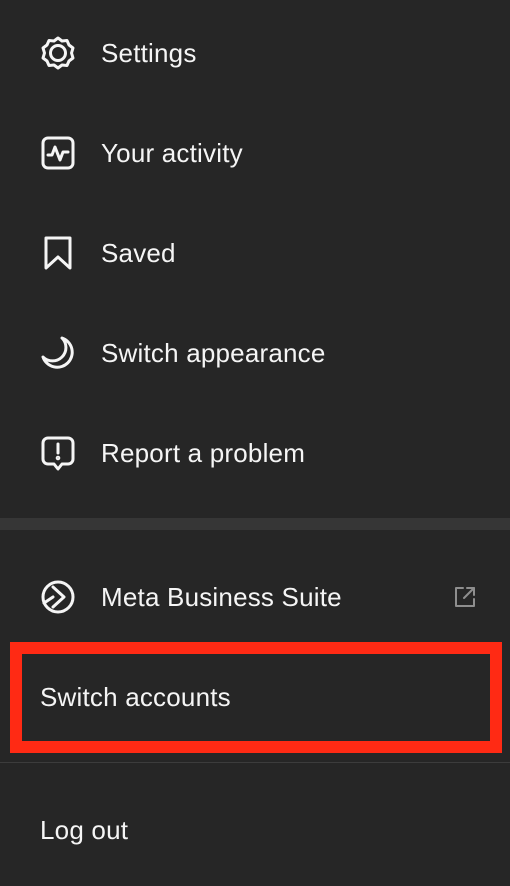 The height and width of the screenshot is (886, 510). Describe the element at coordinates (58, 597) in the screenshot. I see `meta-business-icon` at that location.